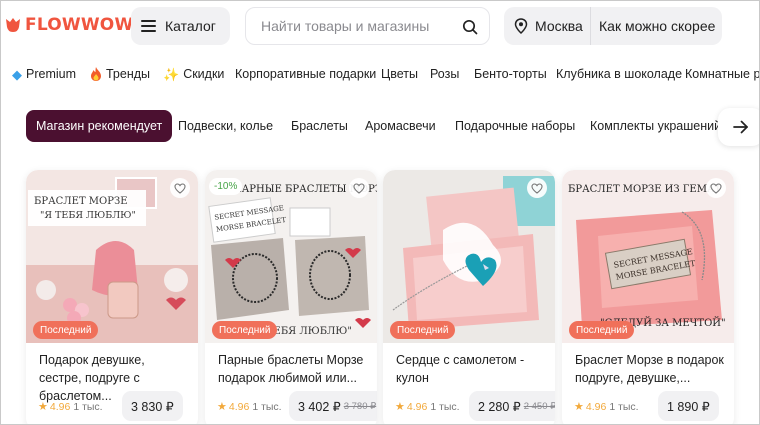 The width and height of the screenshot is (760, 425). Describe the element at coordinates (128, 74) in the screenshot. I see `nav-link-label: Тренды` at that location.